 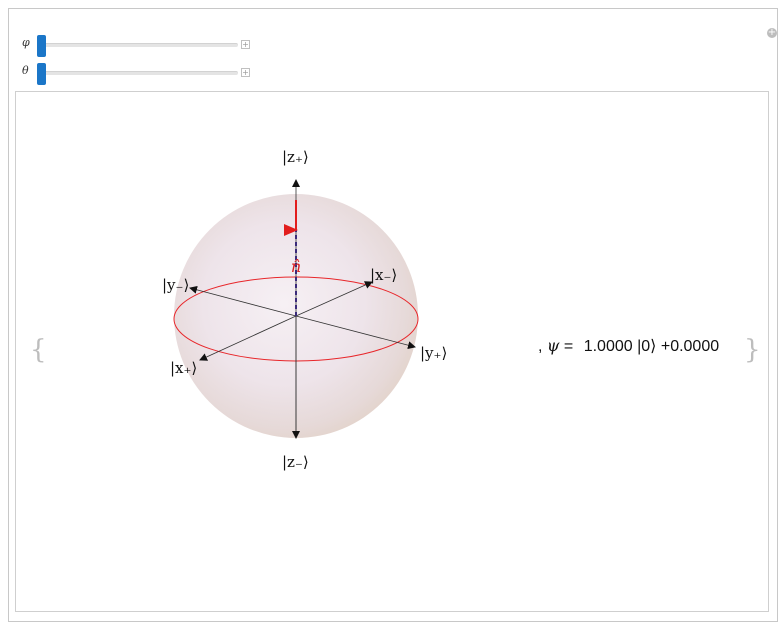 What do you see at coordinates (553, 345) in the screenshot?
I see `psi-symbol: ψ` at bounding box center [553, 345].